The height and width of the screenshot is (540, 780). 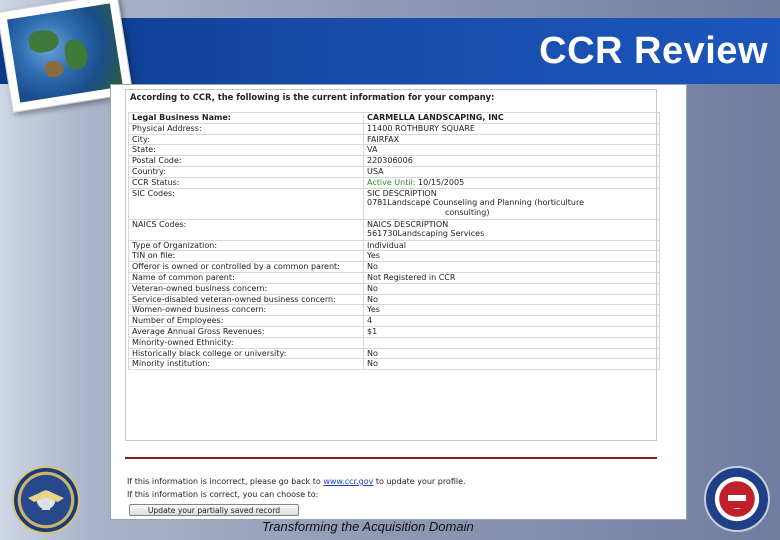 What do you see at coordinates (246, 364) in the screenshot?
I see `row-label: Minority institution:` at bounding box center [246, 364].